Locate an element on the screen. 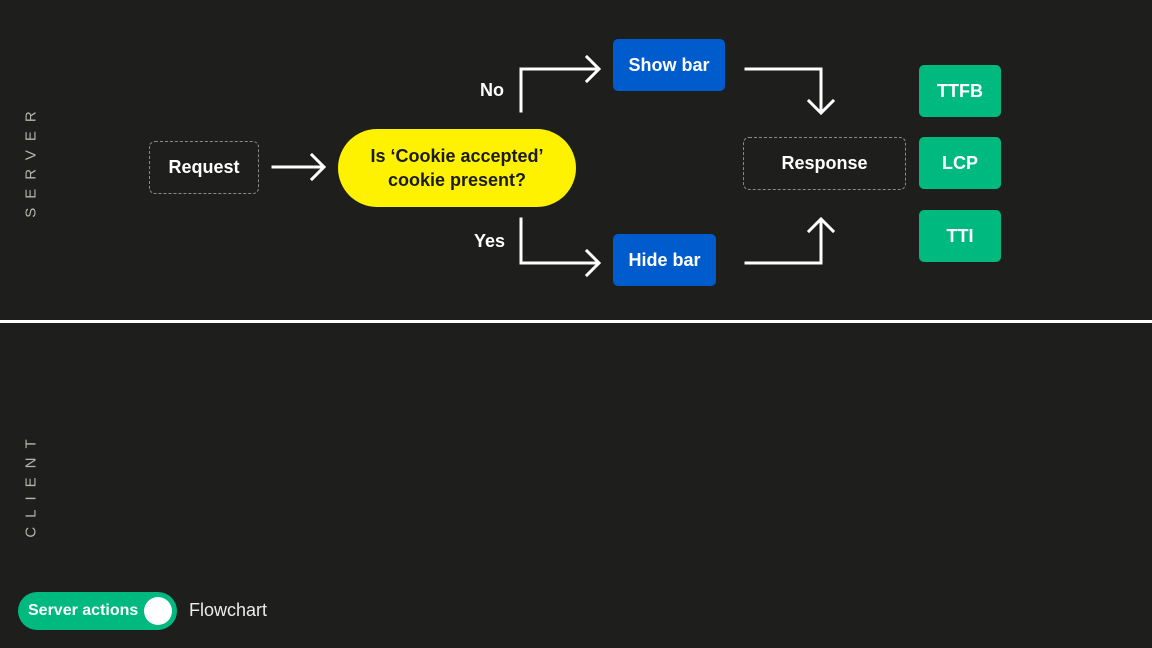 This screenshot has width=1152, height=648. request-node: Request is located at coordinates (204, 167).